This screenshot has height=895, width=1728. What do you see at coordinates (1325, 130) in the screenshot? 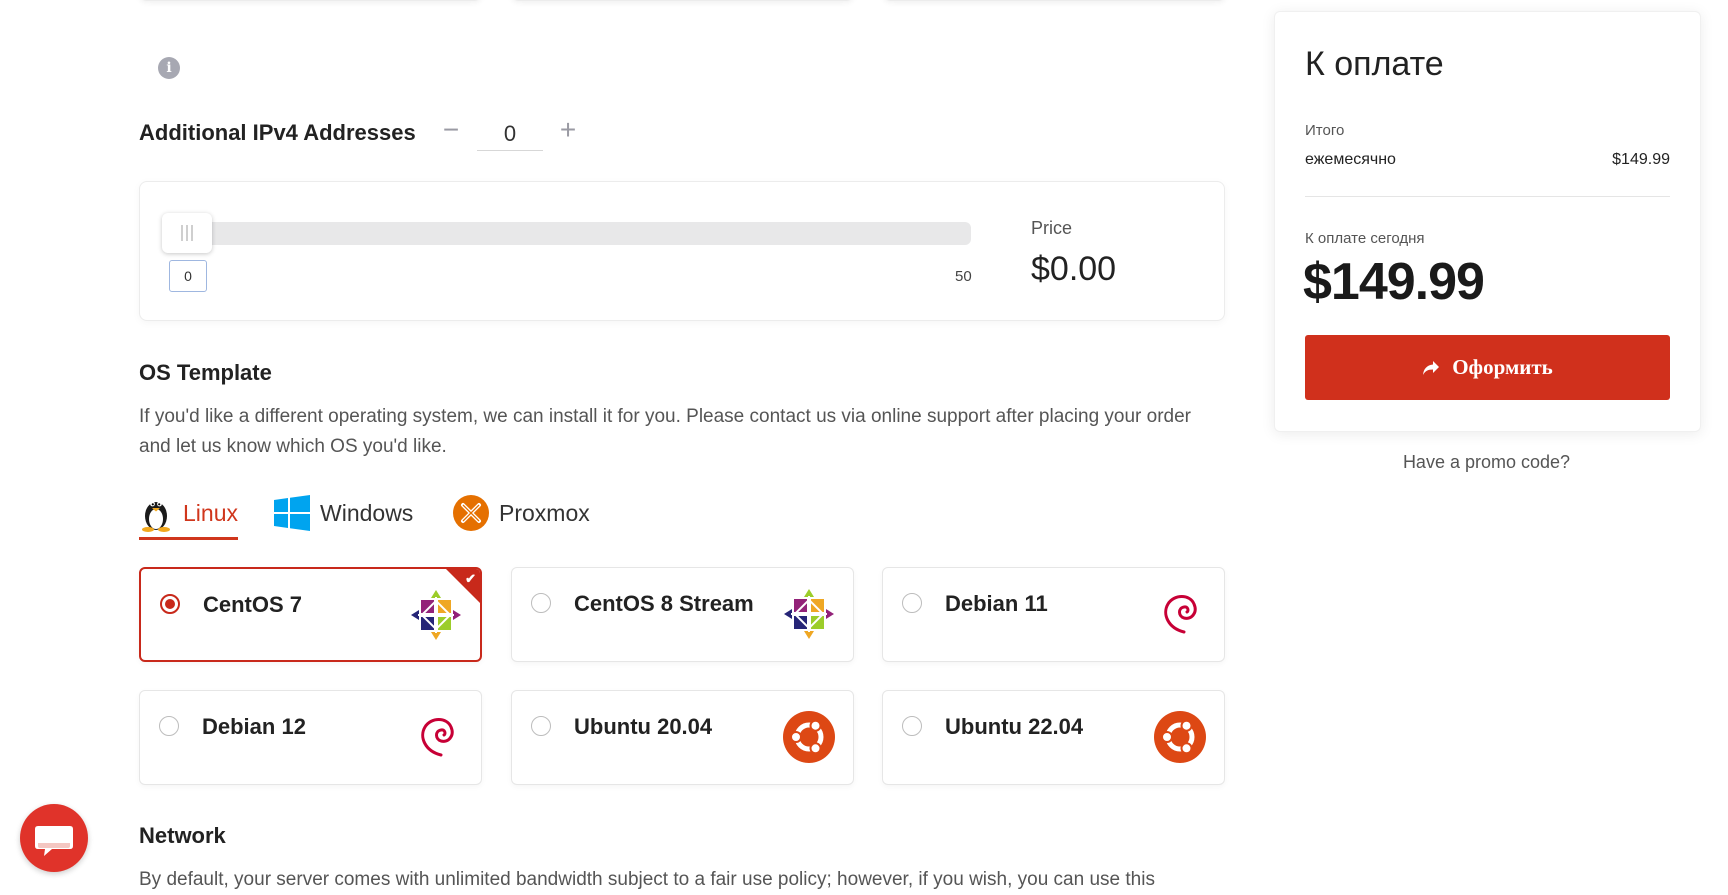
I see `summary-total-label: Итого` at bounding box center [1325, 130].